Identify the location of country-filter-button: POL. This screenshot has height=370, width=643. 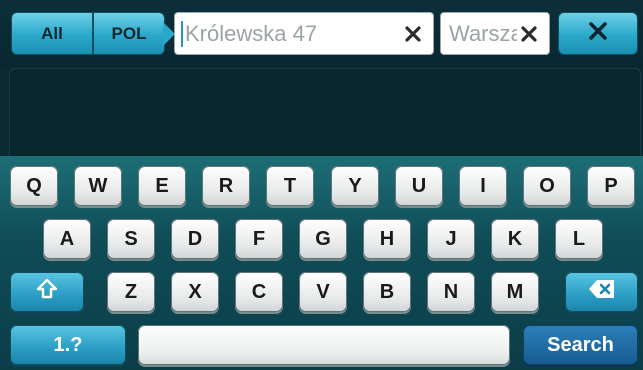
(134, 33).